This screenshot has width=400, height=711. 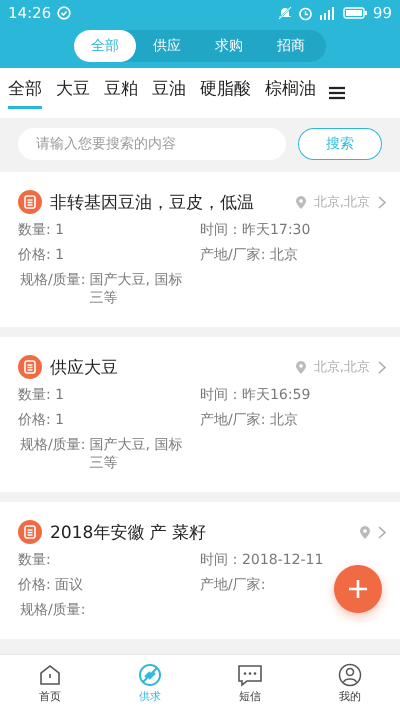 I want to click on time-text: 时间：2018-12-11, so click(x=262, y=560).